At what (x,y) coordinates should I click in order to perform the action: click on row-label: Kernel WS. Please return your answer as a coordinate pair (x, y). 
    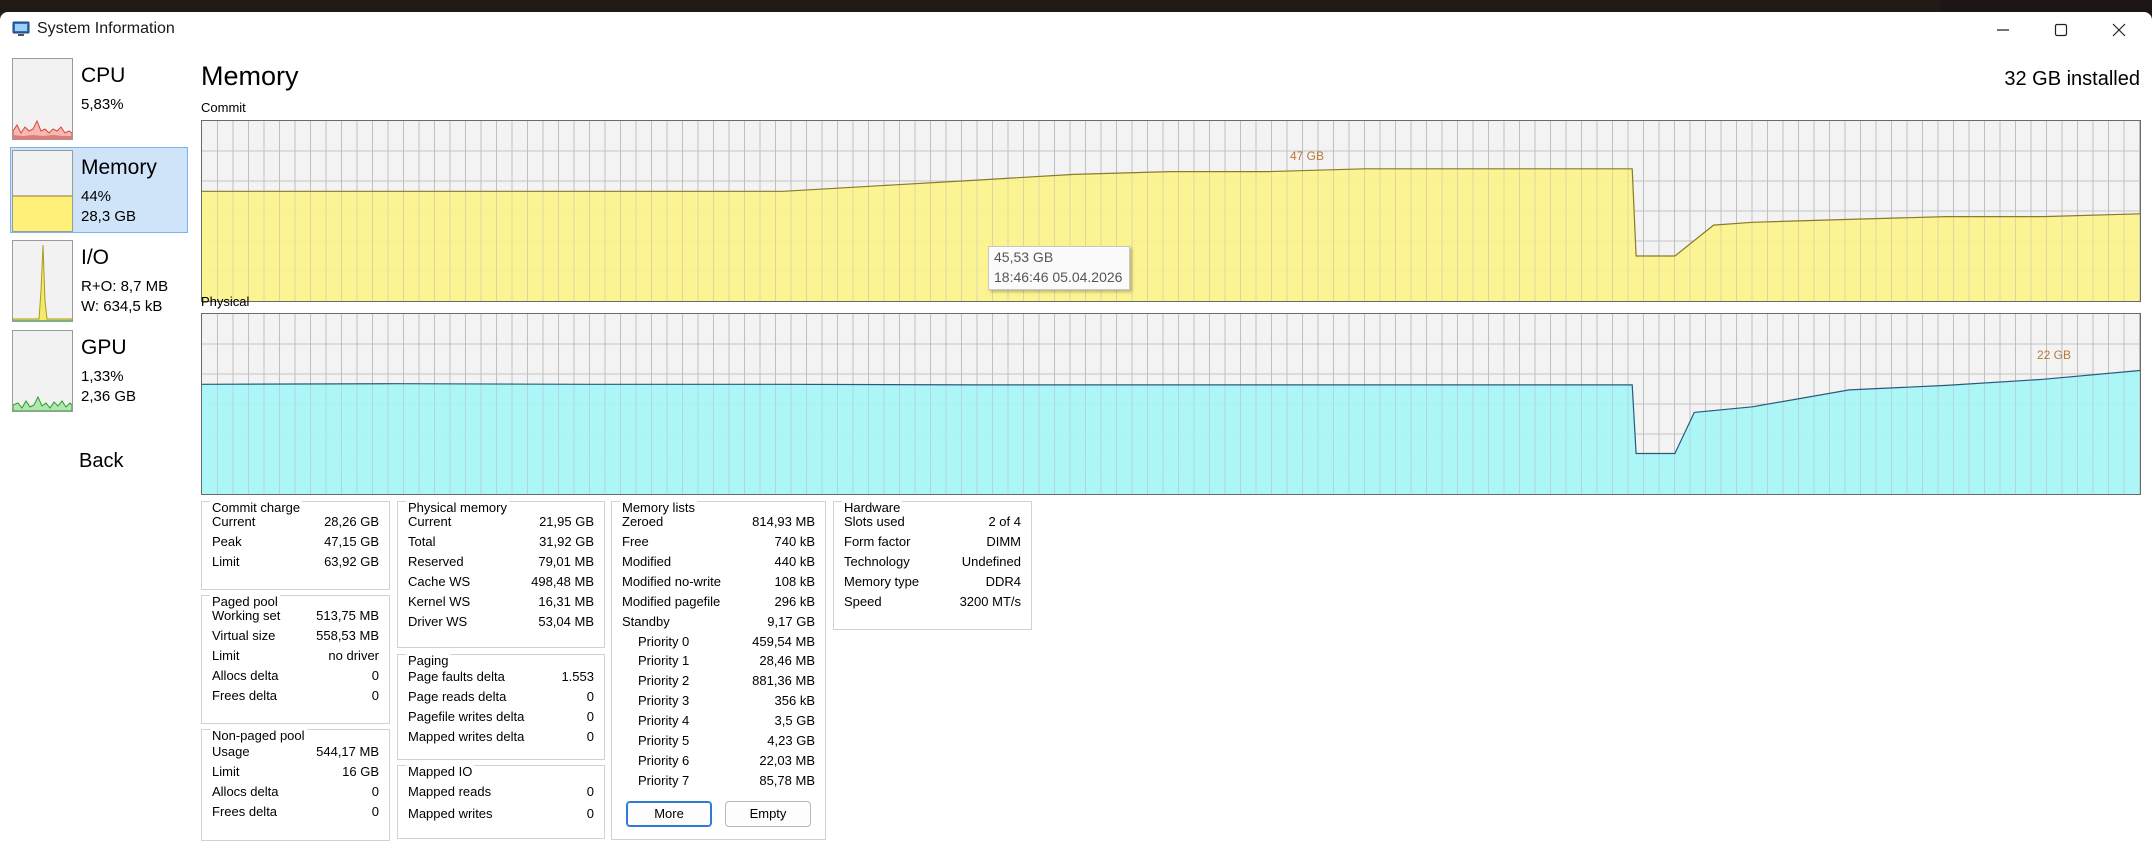
    Looking at the image, I should click on (439, 601).